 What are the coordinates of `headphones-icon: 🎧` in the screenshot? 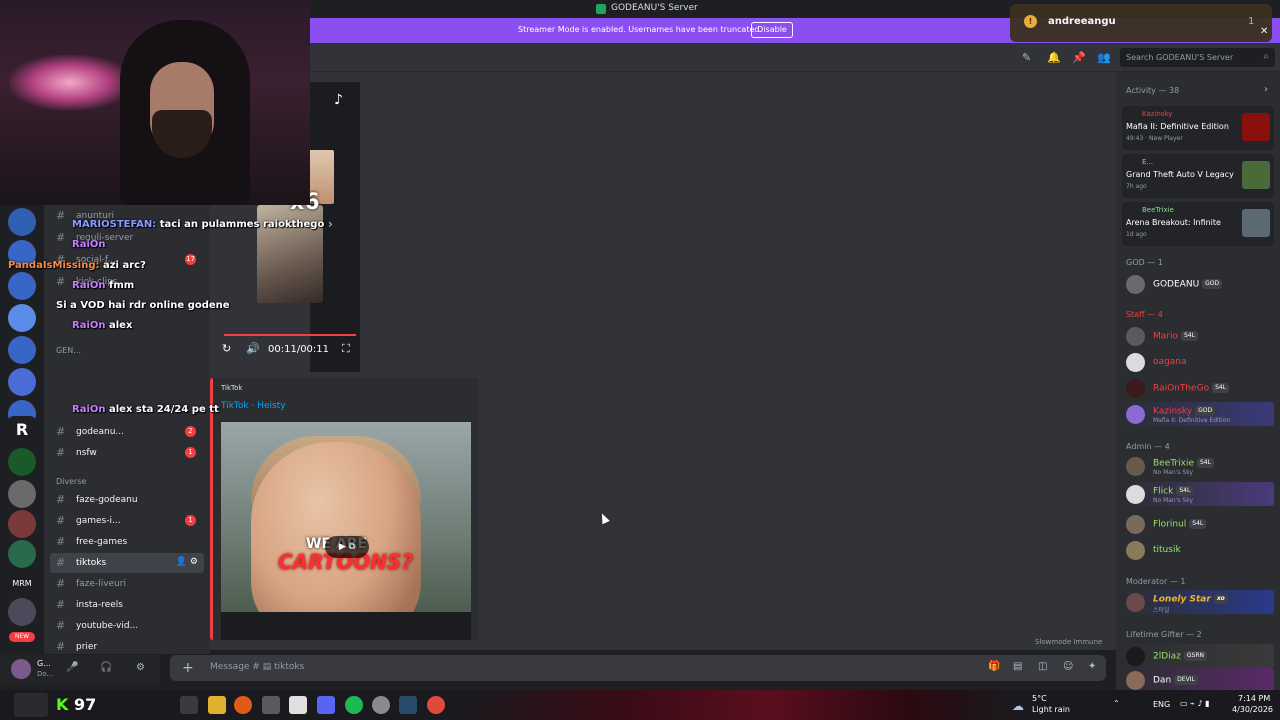 It's located at (106, 667).